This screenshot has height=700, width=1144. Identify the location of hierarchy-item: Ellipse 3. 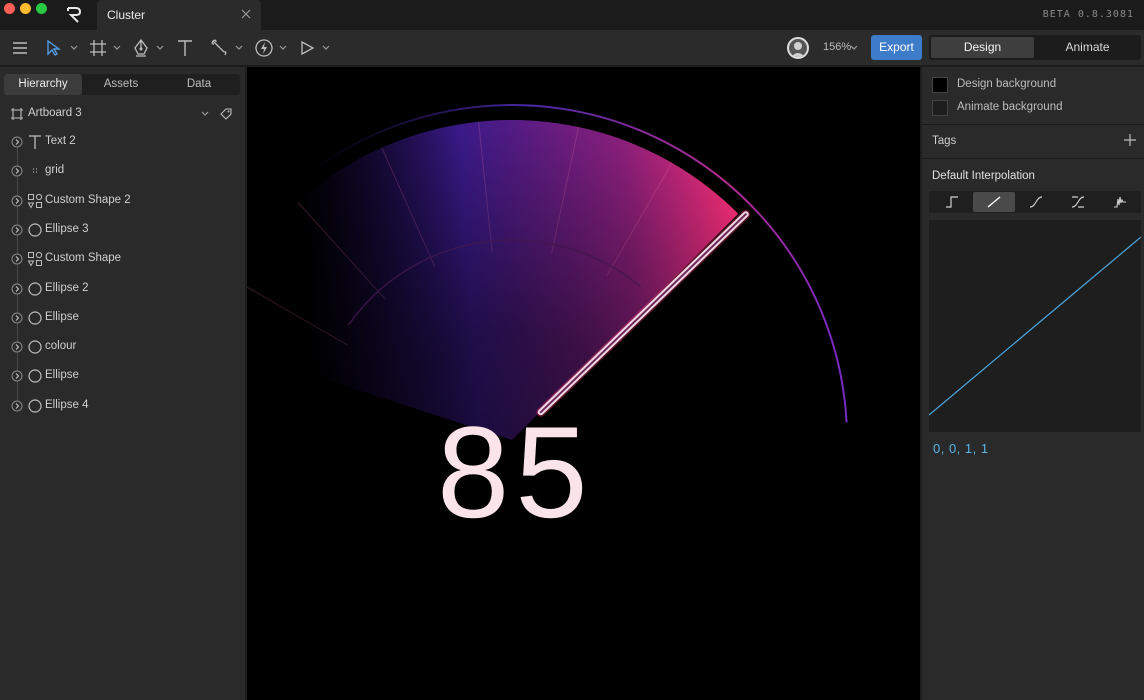
(126, 231).